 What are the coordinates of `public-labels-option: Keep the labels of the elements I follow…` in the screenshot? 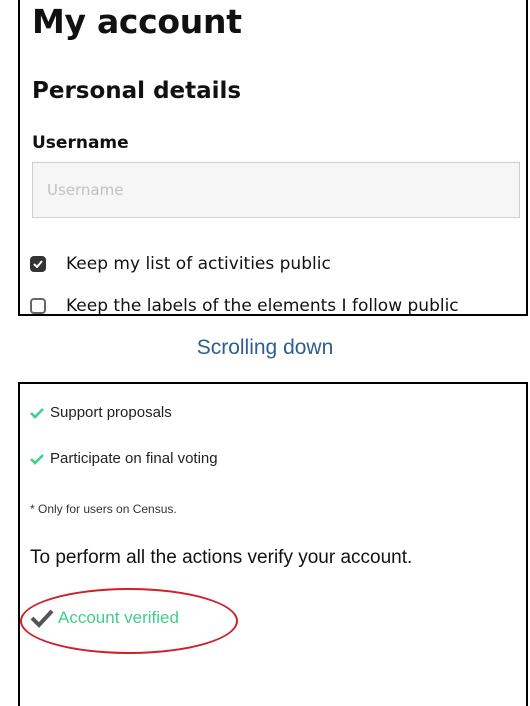 It's located at (244, 306).